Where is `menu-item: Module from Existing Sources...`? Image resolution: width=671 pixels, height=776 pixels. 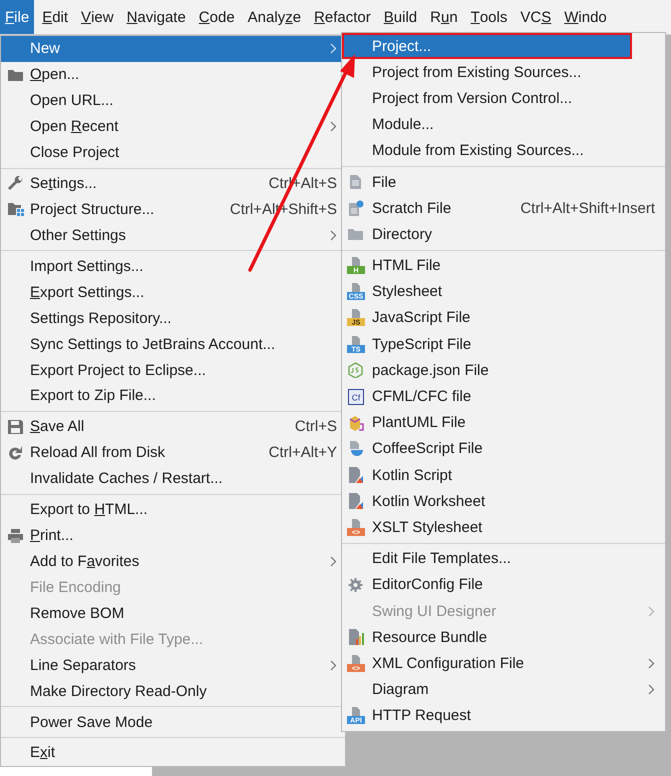 menu-item: Module from Existing Sources... is located at coordinates (503, 151).